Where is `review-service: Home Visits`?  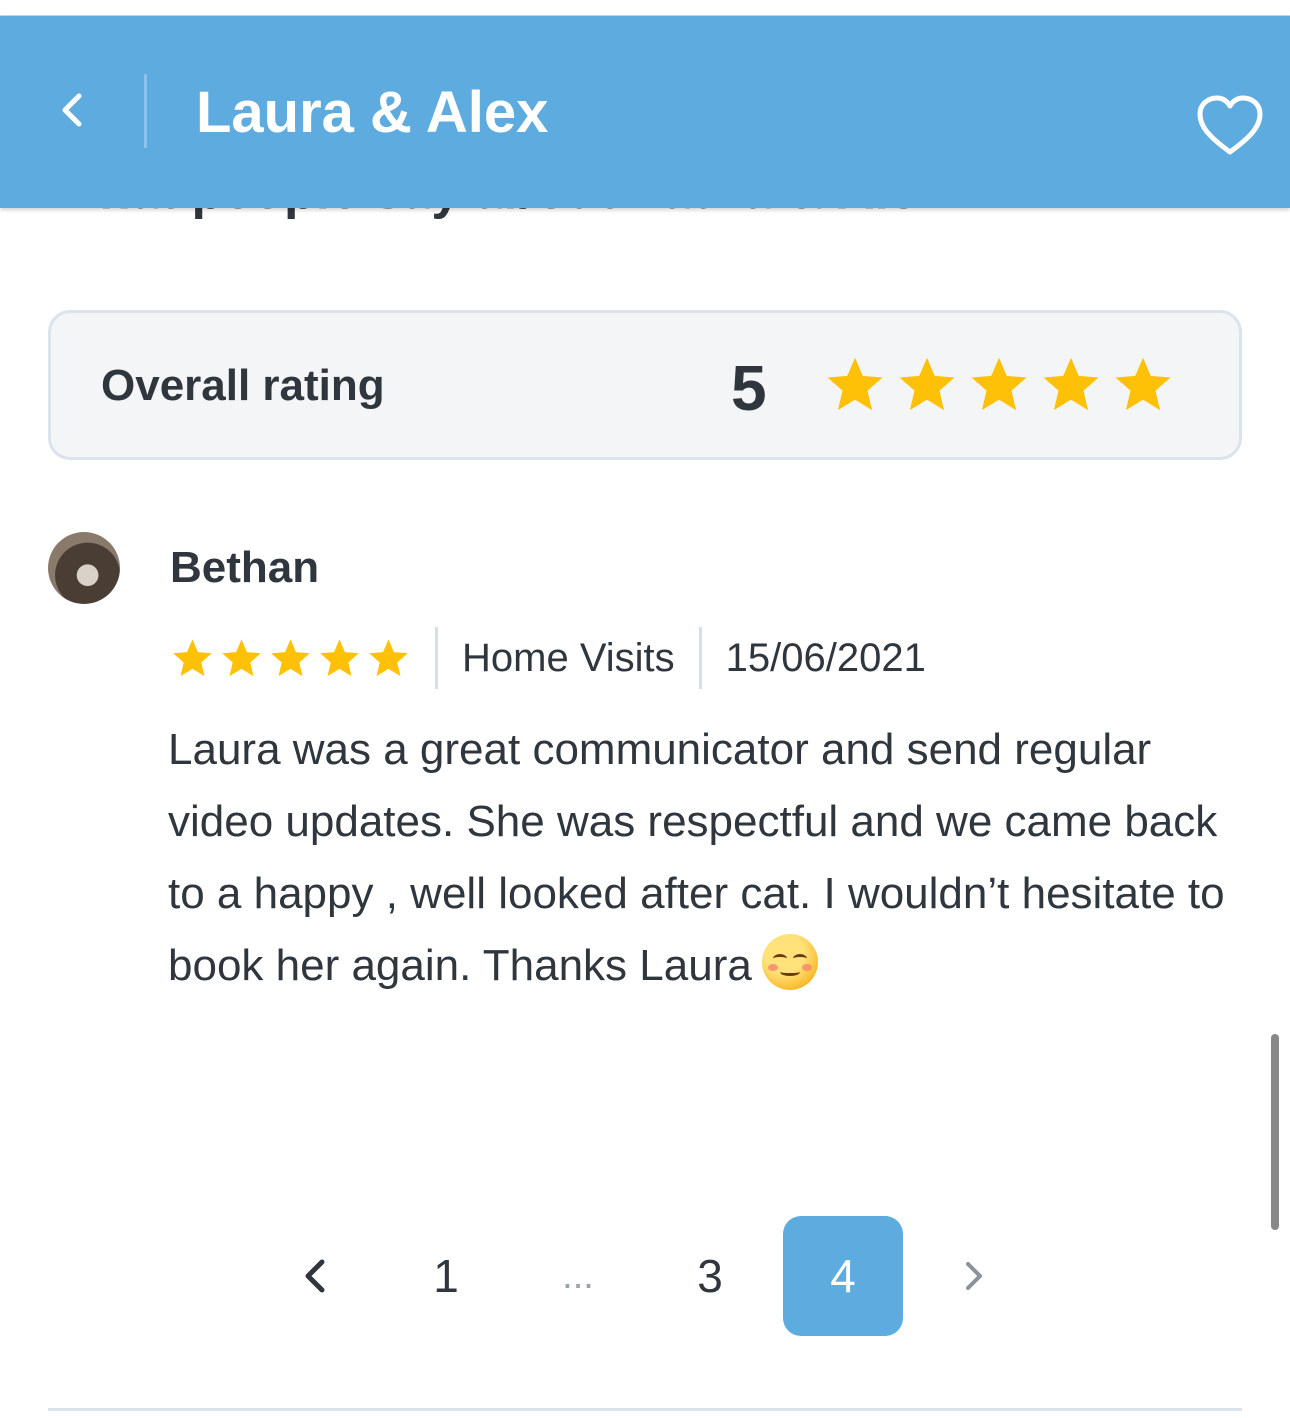 review-service: Home Visits is located at coordinates (568, 657).